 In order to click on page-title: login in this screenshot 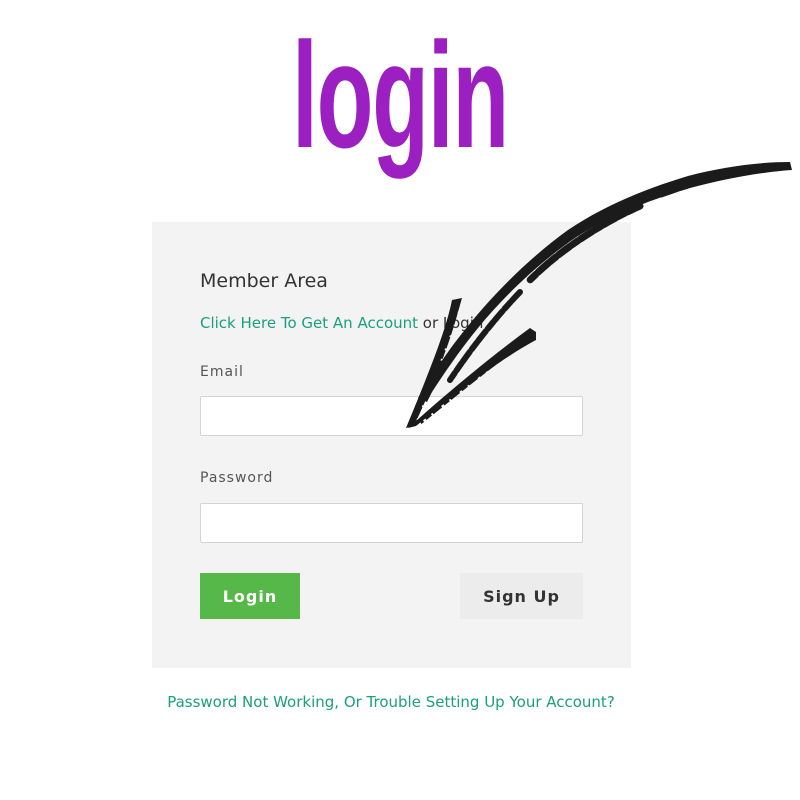, I will do `click(400, 95)`.